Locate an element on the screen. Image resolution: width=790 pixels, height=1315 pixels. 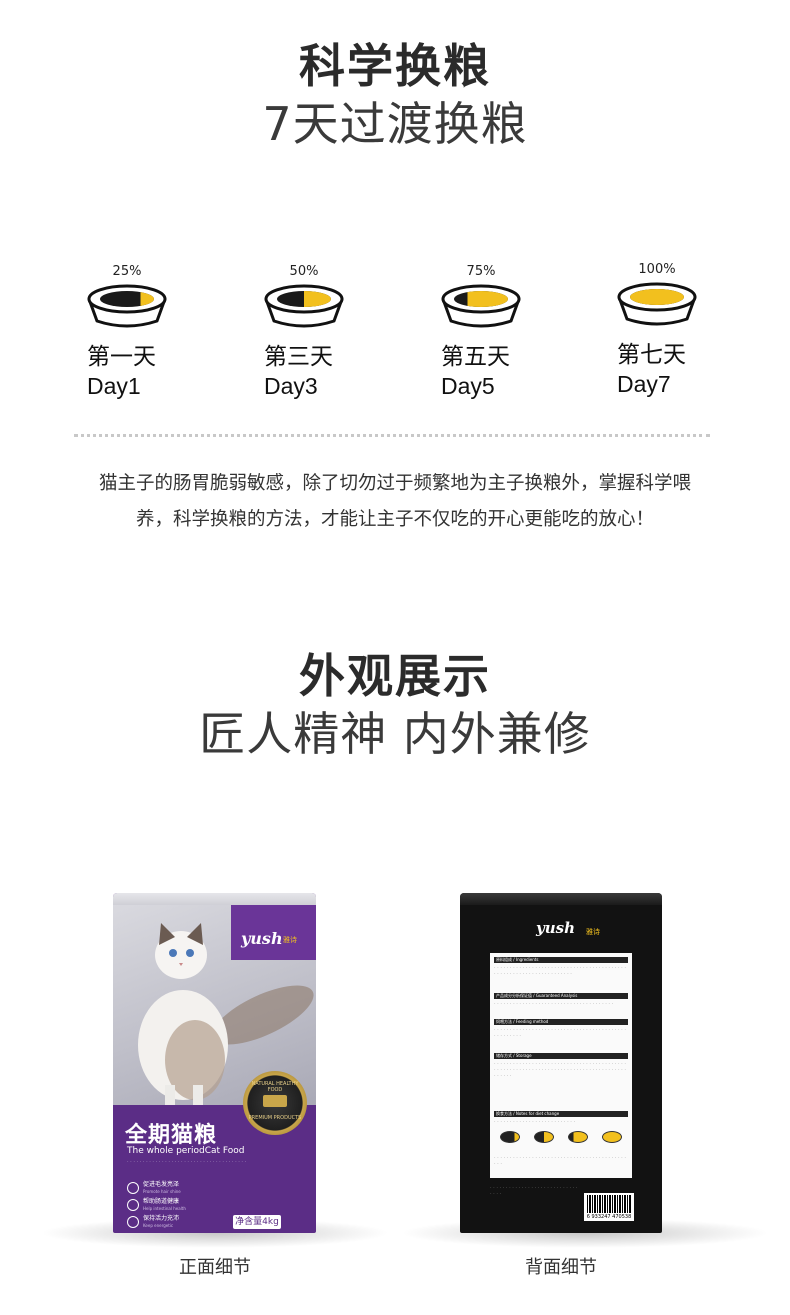
step-day7: 100% 第七天 Day7 is located at coordinates (677, 330).